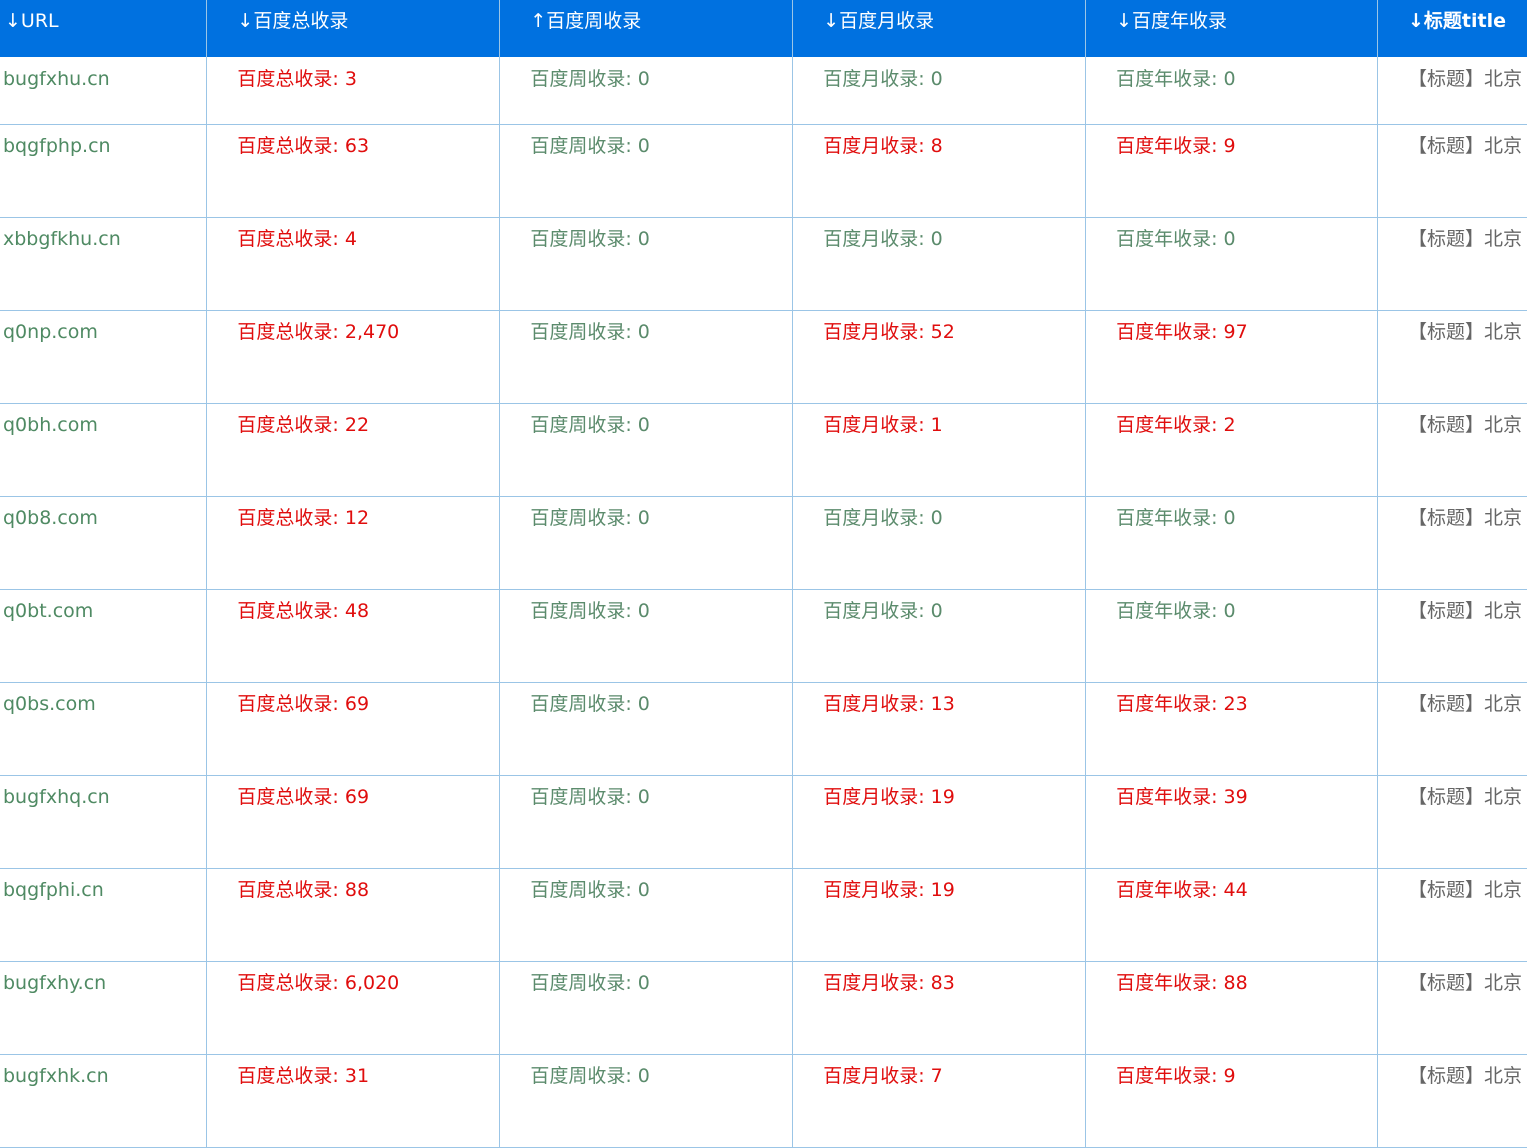 The width and height of the screenshot is (1527, 1148). What do you see at coordinates (104, 264) in the screenshot?
I see `url-cell: xbbgfkhu.cn` at bounding box center [104, 264].